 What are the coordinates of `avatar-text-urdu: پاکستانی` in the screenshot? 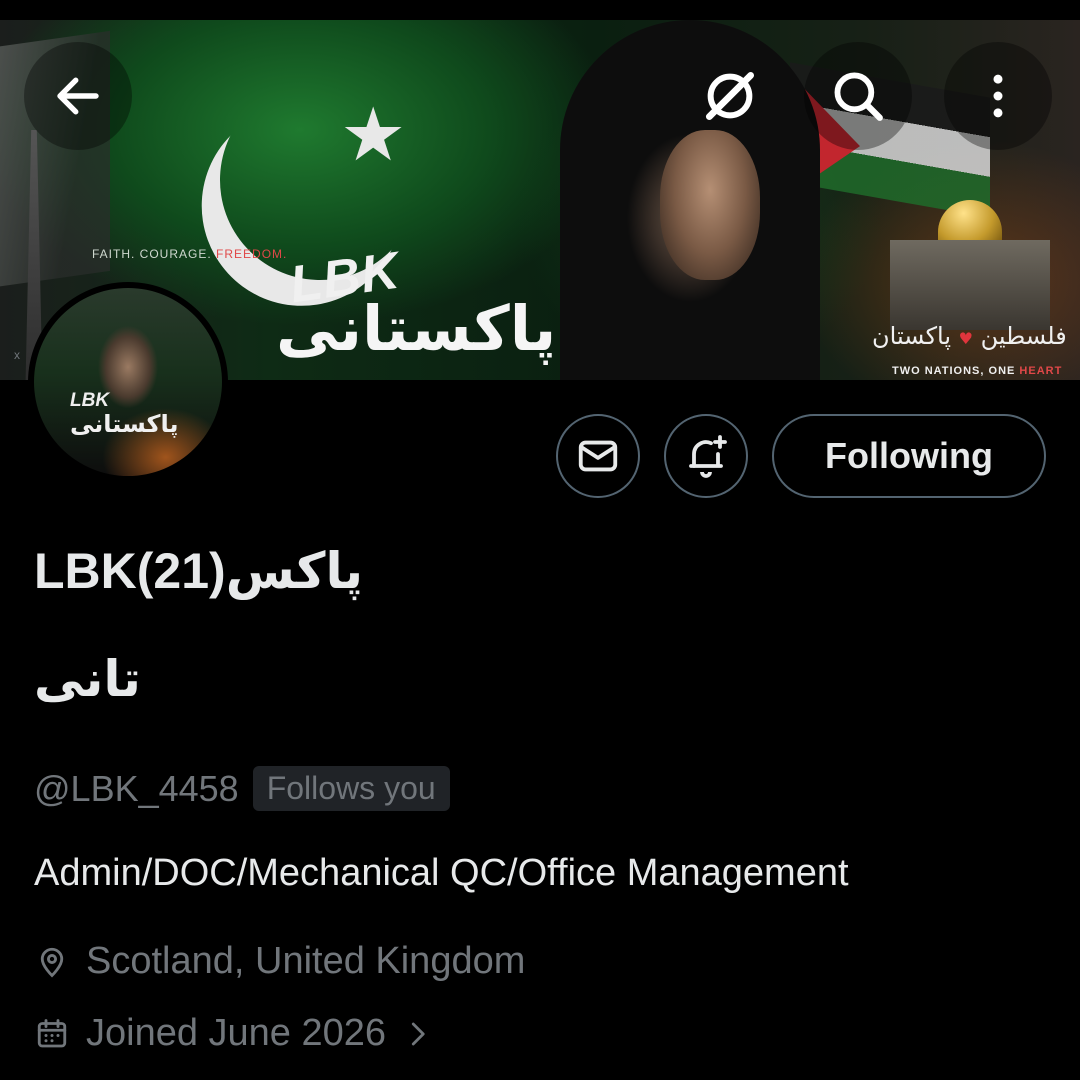 It's located at (124, 424).